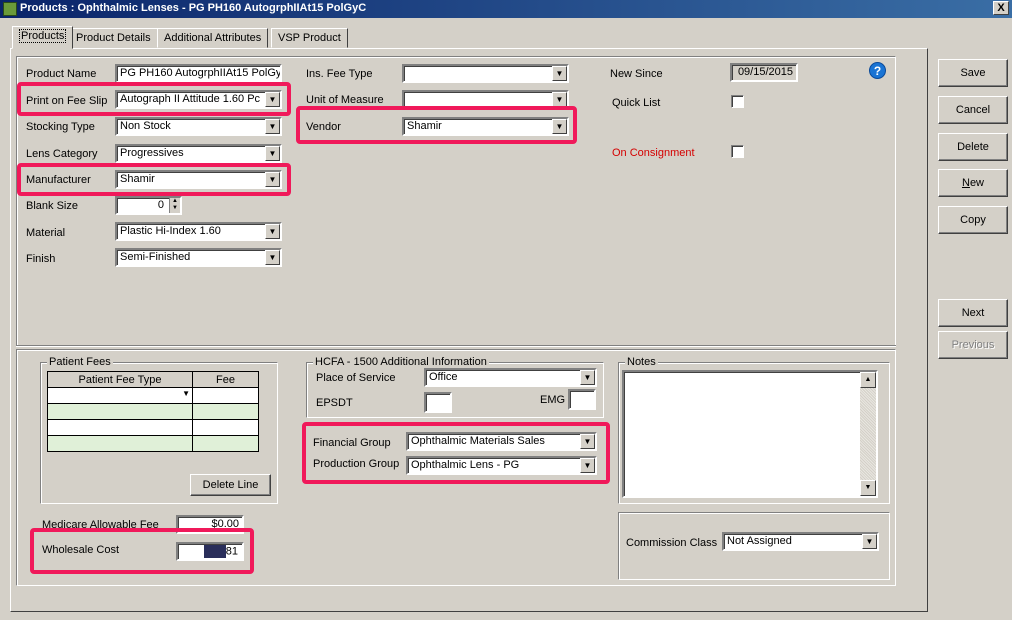 The image size is (1012, 620). What do you see at coordinates (198, 73) in the screenshot?
I see `product-name-input: PG PH160 AutogrphIIAt15 PolGyC` at bounding box center [198, 73].